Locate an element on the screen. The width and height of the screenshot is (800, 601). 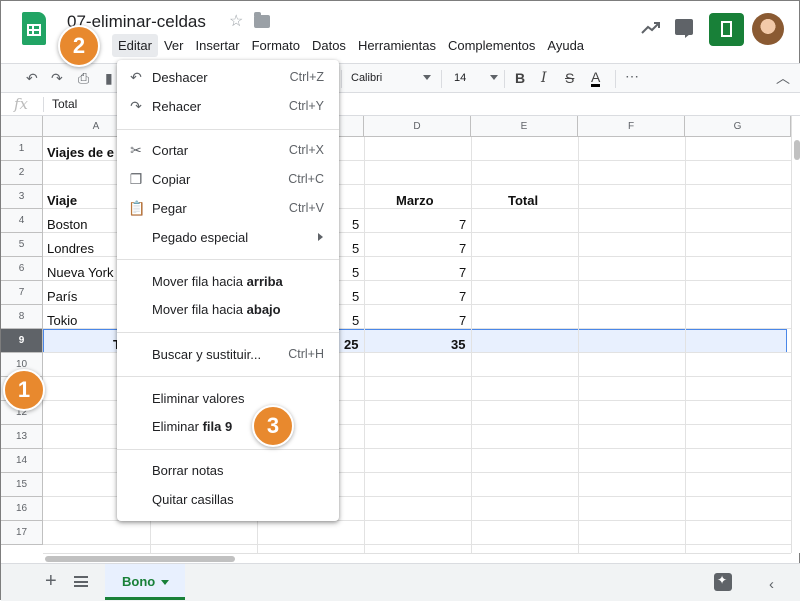
row-header-14: 14 is located at coordinates (22, 461).